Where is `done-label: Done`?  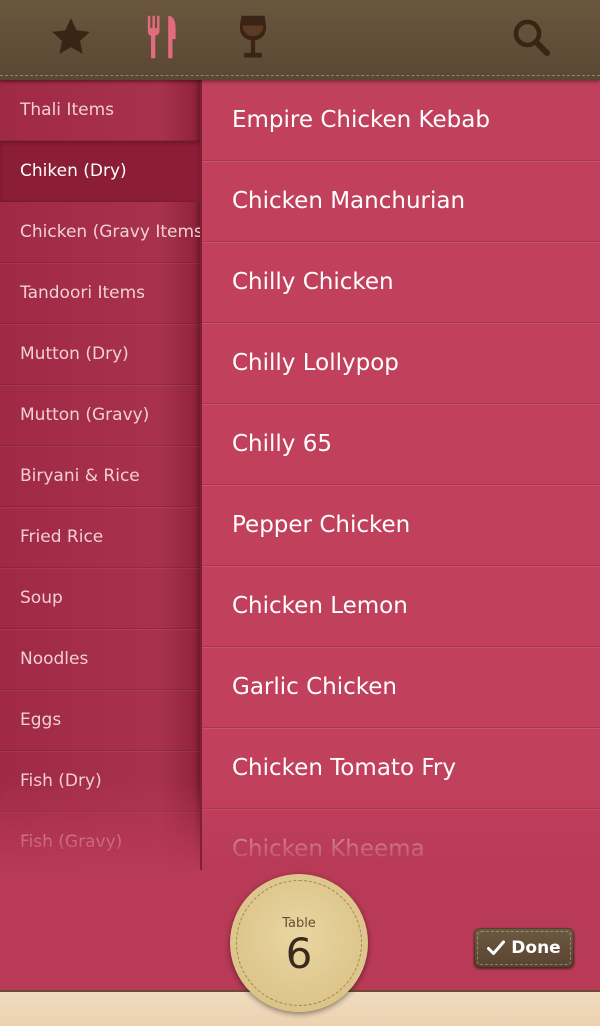
done-label: Done is located at coordinates (536, 948).